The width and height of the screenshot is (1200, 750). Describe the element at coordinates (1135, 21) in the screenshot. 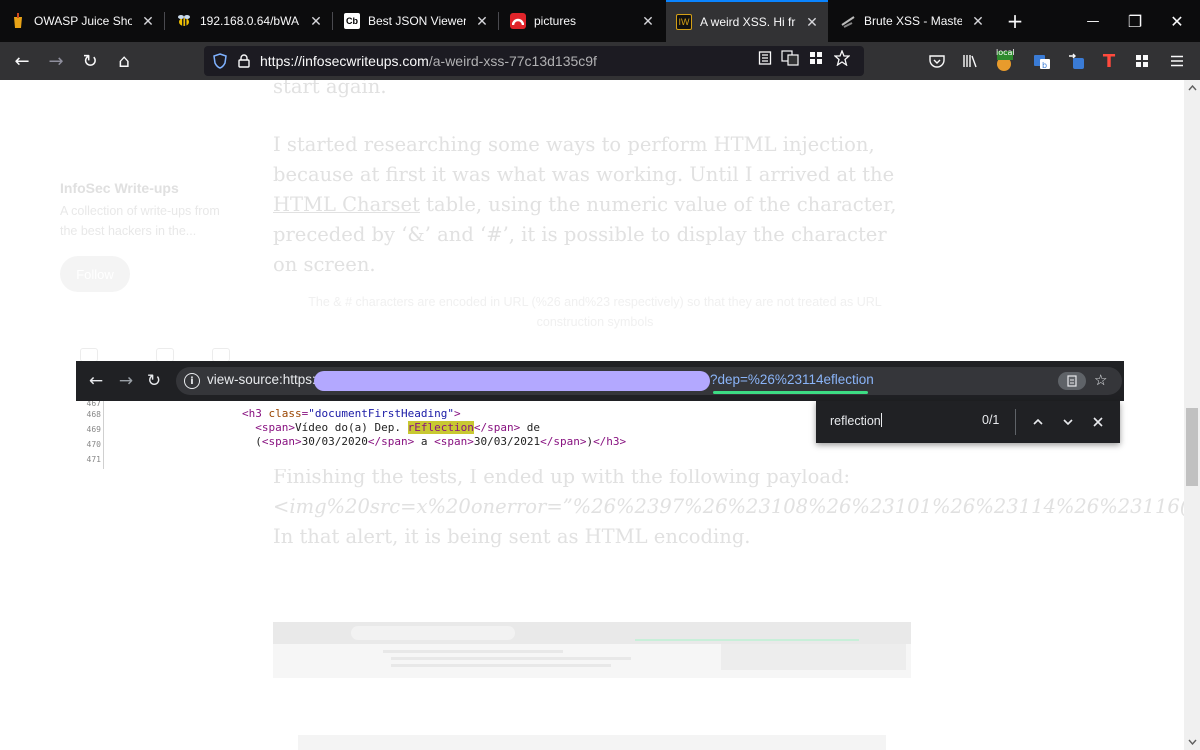

I see `restore-button: ❐` at that location.